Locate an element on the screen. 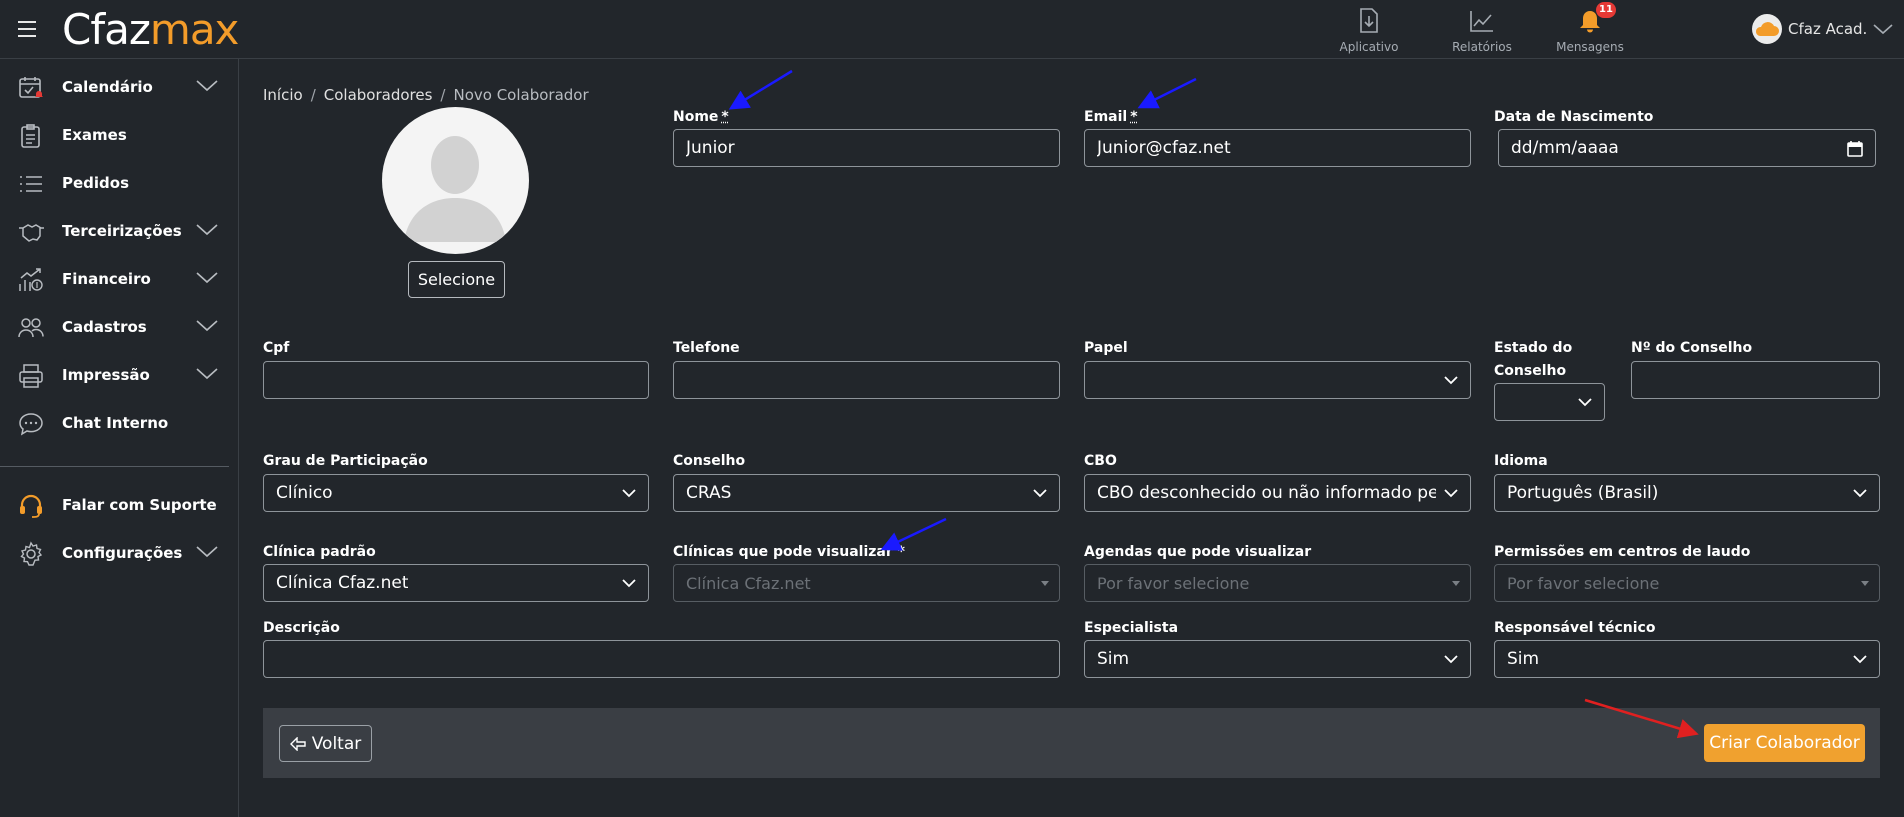 Image resolution: width=1904 pixels, height=817 pixels. papel-label: Papel is located at coordinates (1106, 348).